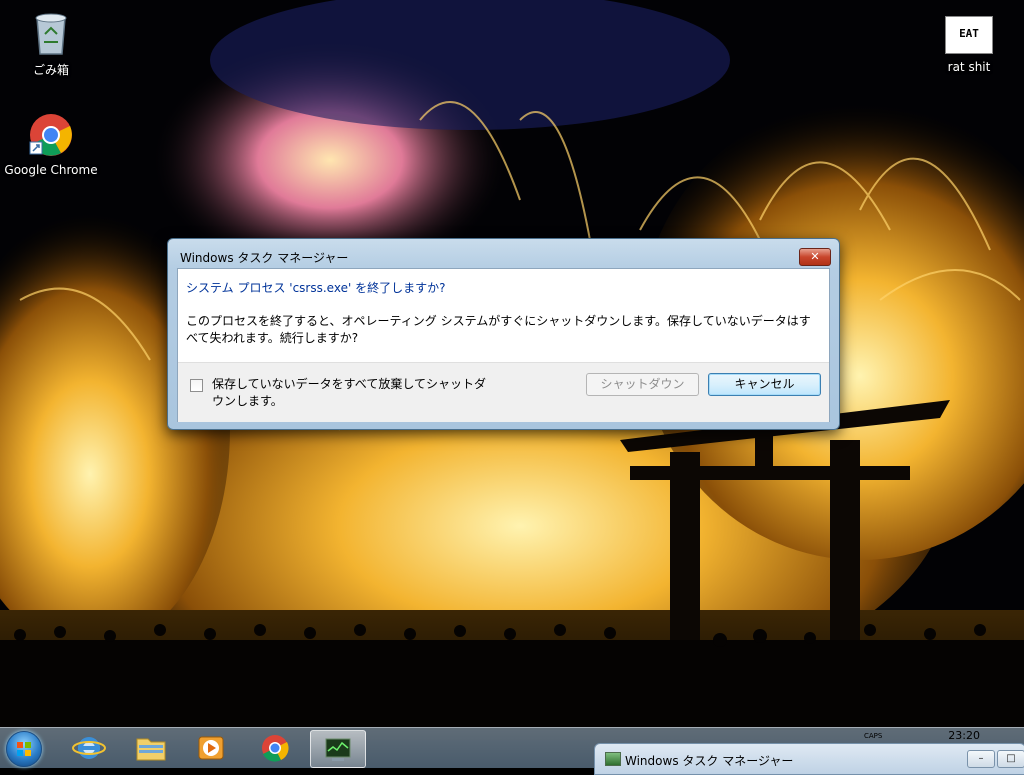  I want to click on internet-explorer-icon, so click(89, 748).